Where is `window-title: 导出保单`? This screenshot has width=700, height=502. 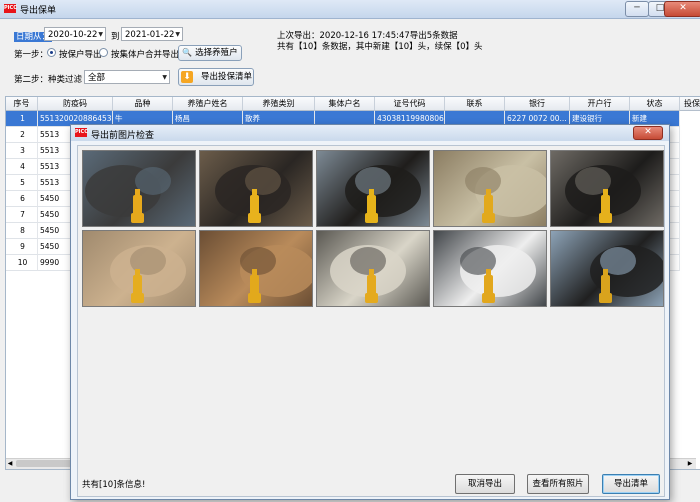
window-title: 导出保单 is located at coordinates (38, 11).